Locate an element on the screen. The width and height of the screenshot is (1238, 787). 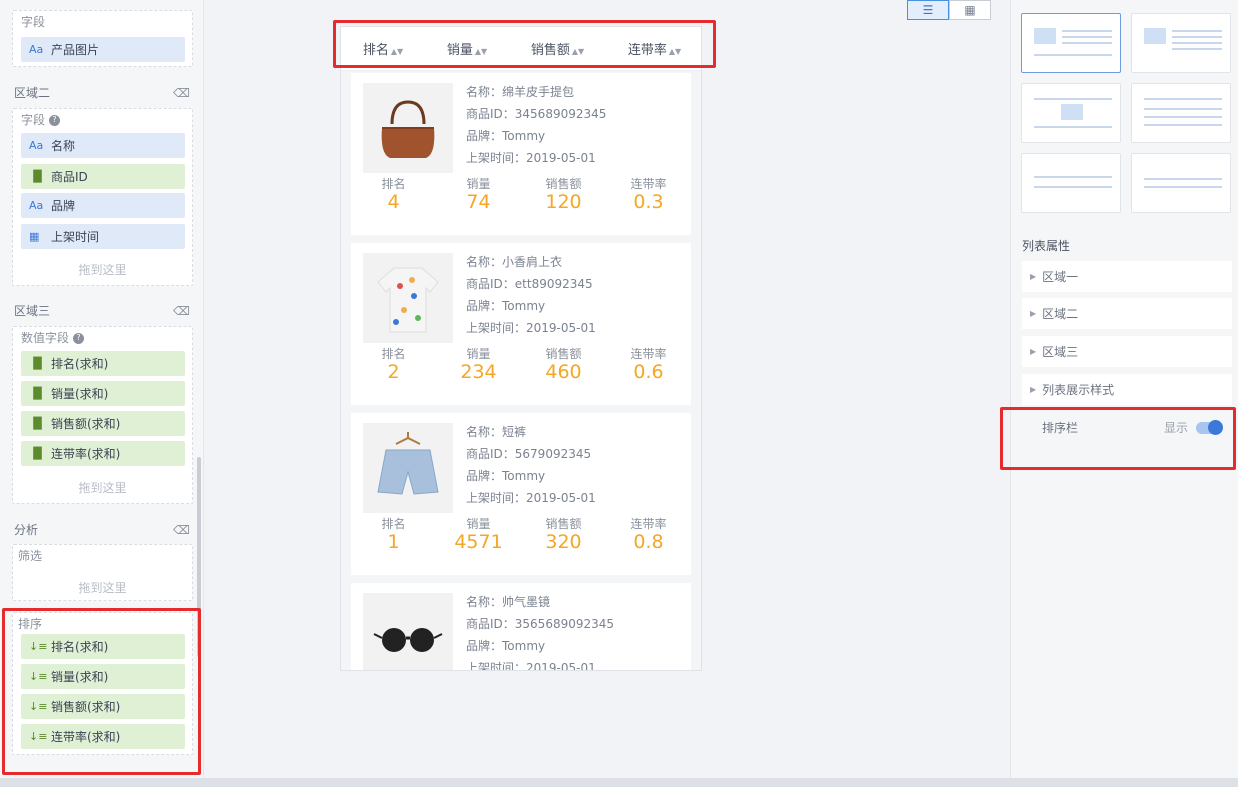
area3-title: 区域三 is located at coordinates (32, 311).